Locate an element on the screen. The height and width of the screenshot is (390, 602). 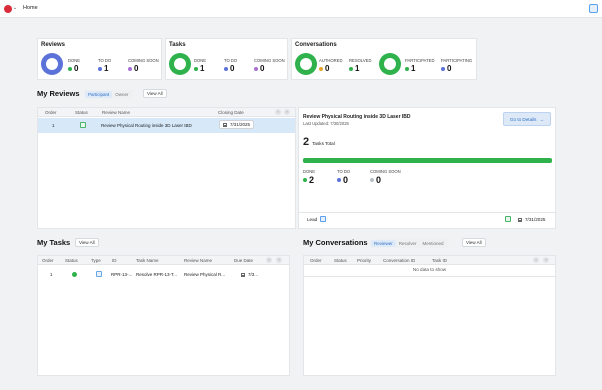
stat-coming-soon: COMING SOON 0 is located at coordinates (143, 65).